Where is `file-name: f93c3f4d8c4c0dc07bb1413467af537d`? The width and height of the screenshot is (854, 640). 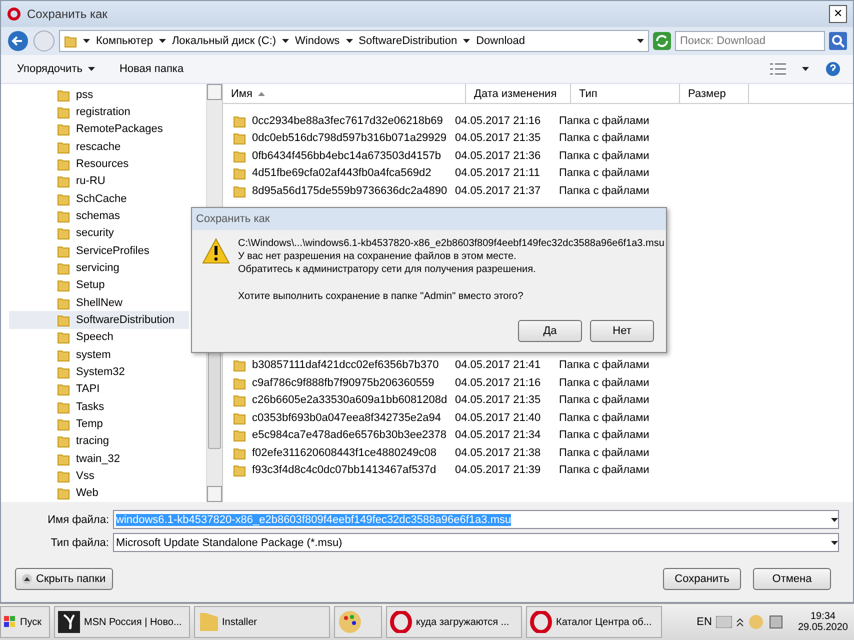
file-name: f93c3f4d8c4c0dc07bb1413467af537d is located at coordinates (344, 470).